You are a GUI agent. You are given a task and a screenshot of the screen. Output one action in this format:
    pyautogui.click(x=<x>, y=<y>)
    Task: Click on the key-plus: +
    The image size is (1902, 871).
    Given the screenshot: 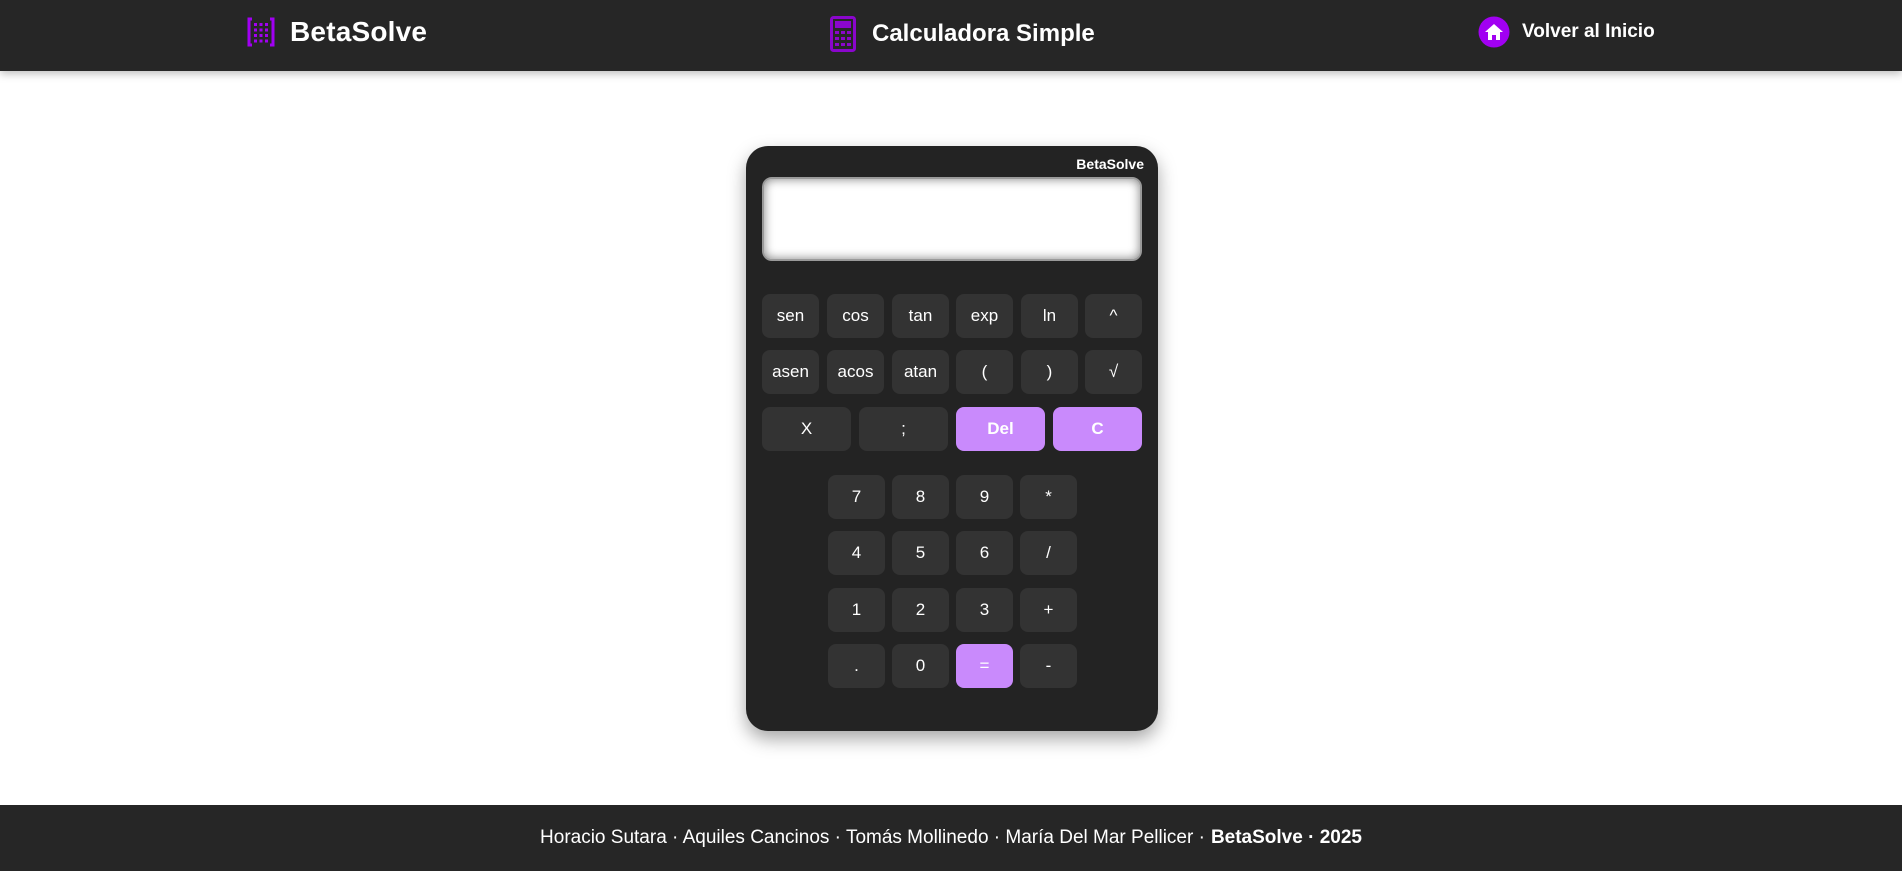 What is the action you would take?
    pyautogui.click(x=1048, y=610)
    